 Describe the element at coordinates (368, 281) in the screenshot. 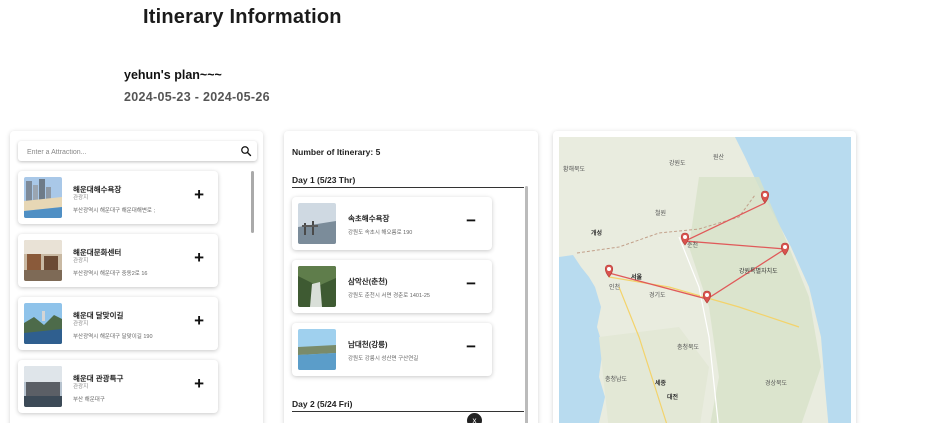

I see `itinerary-item-name: 삼악산(춘천)` at that location.